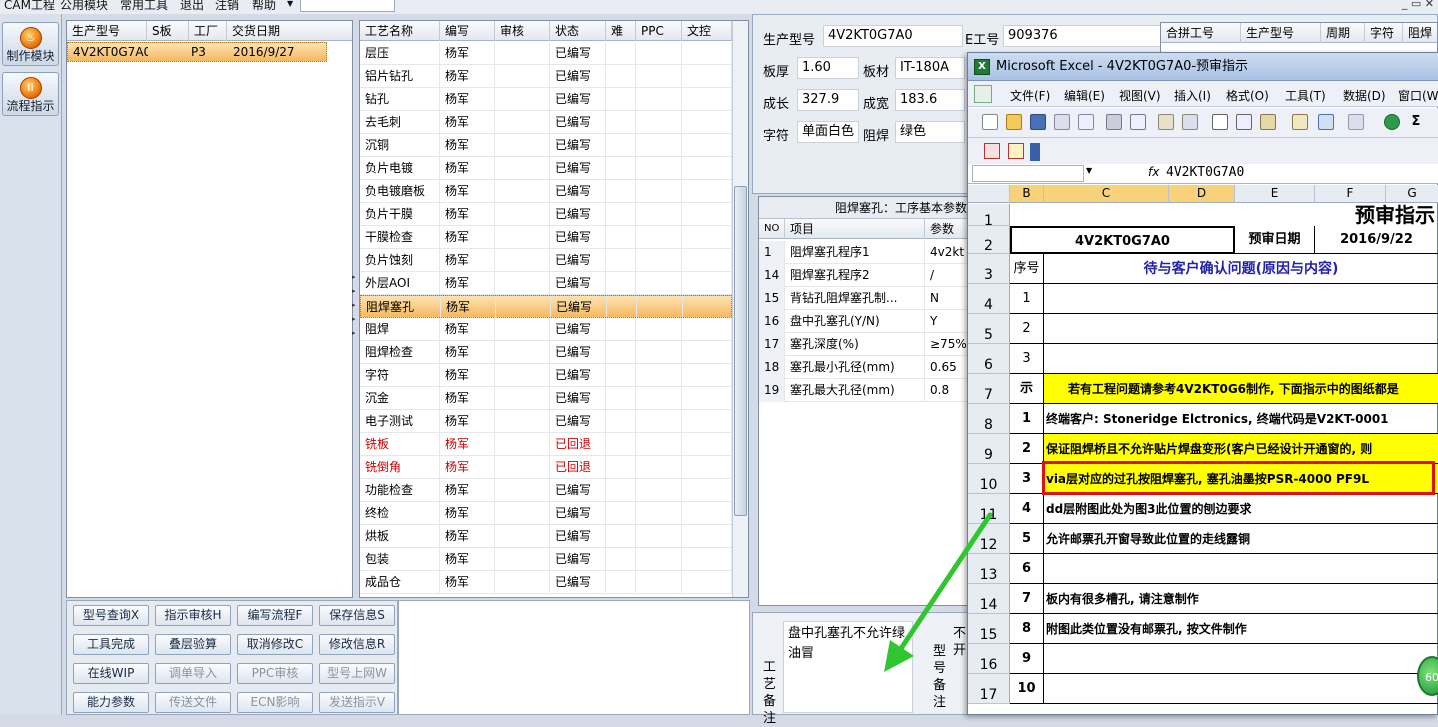 The height and width of the screenshot is (727, 1438). What do you see at coordinates (546, 536) in the screenshot?
I see `table-row: 烘板 杨军 已编写` at bounding box center [546, 536].